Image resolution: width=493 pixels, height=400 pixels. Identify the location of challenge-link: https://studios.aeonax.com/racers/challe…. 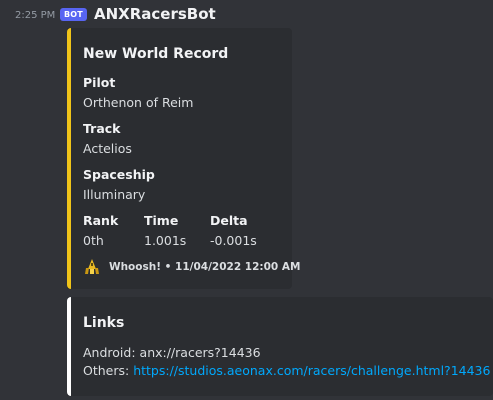
(311, 370).